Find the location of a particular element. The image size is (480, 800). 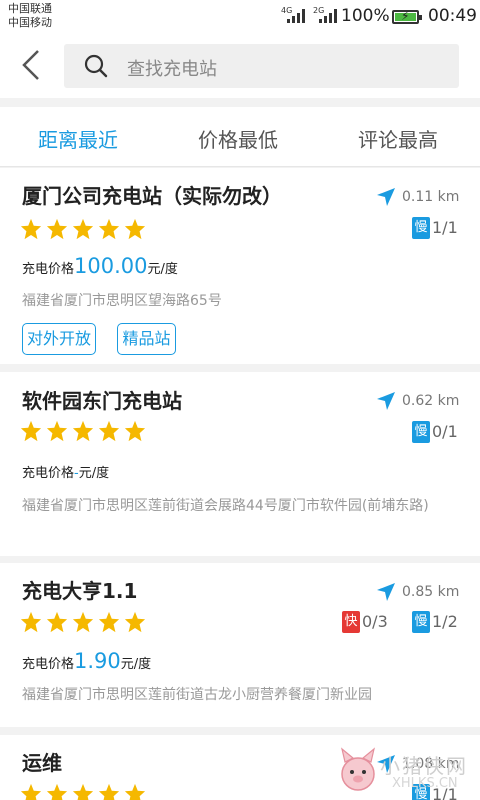

carrier-2: 中国移动 is located at coordinates (30, 22).